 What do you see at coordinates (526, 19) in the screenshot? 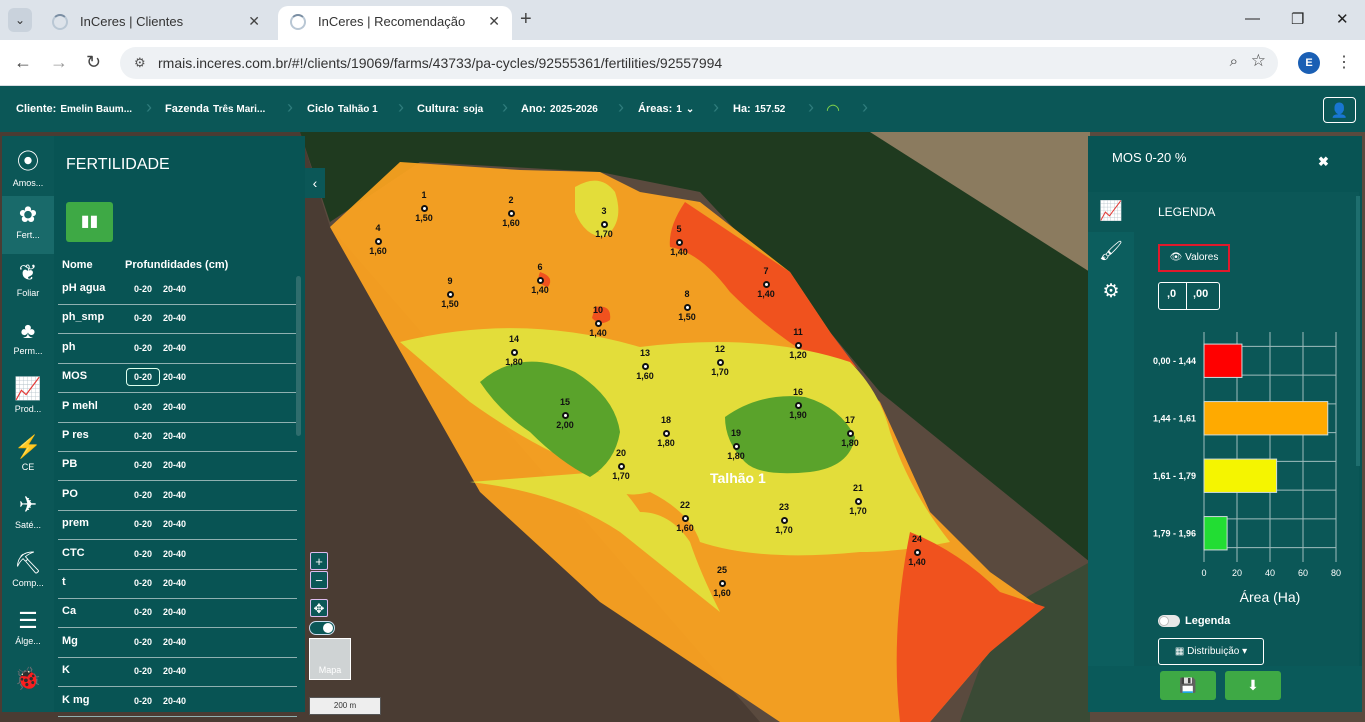
I see `new-tab-icon: +` at bounding box center [526, 19].